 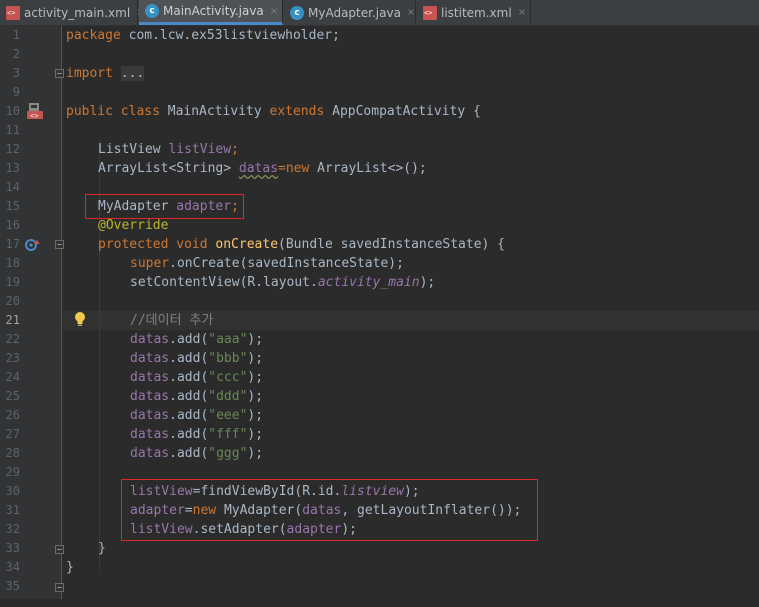 I want to click on token-keyword: super, so click(x=150, y=263).